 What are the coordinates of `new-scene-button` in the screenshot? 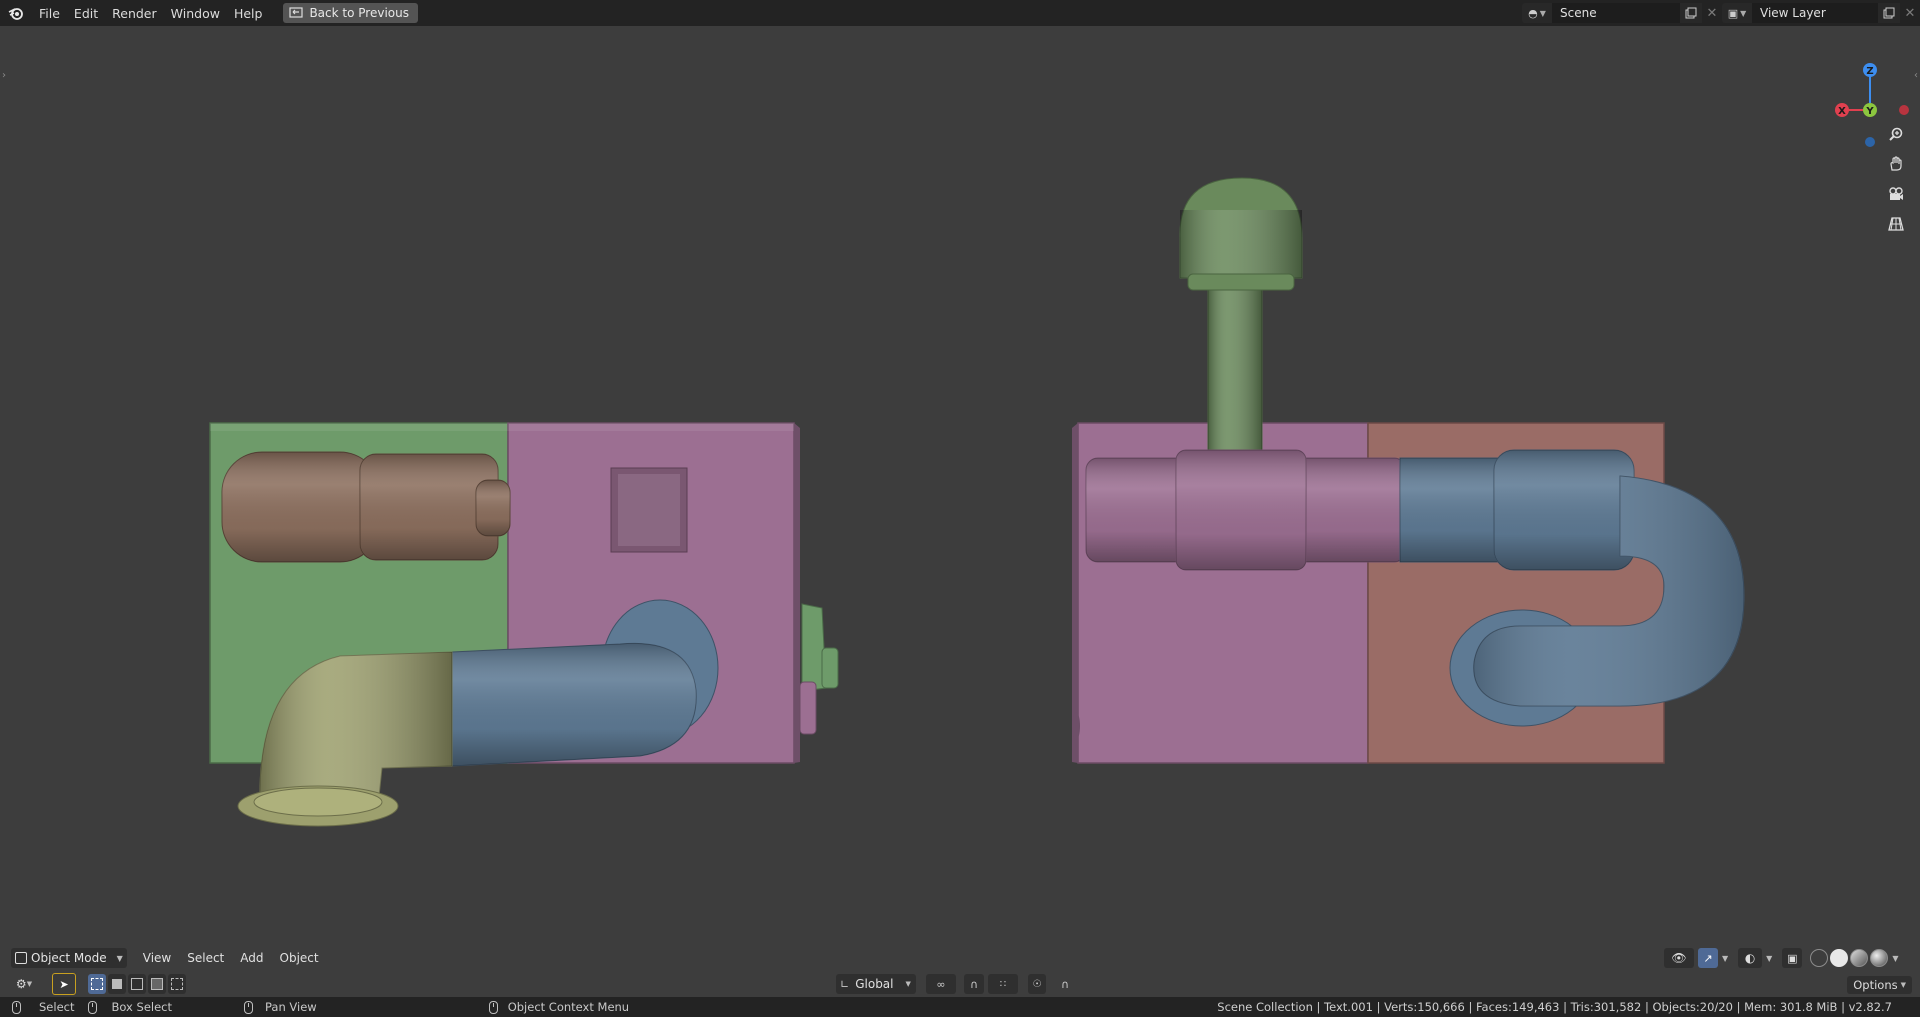 It's located at (1691, 13).